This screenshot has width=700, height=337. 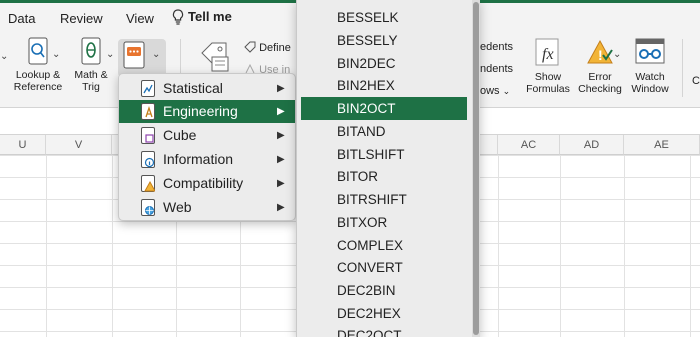 I want to click on warning-triangle-icon: !, so click(x=600, y=51).